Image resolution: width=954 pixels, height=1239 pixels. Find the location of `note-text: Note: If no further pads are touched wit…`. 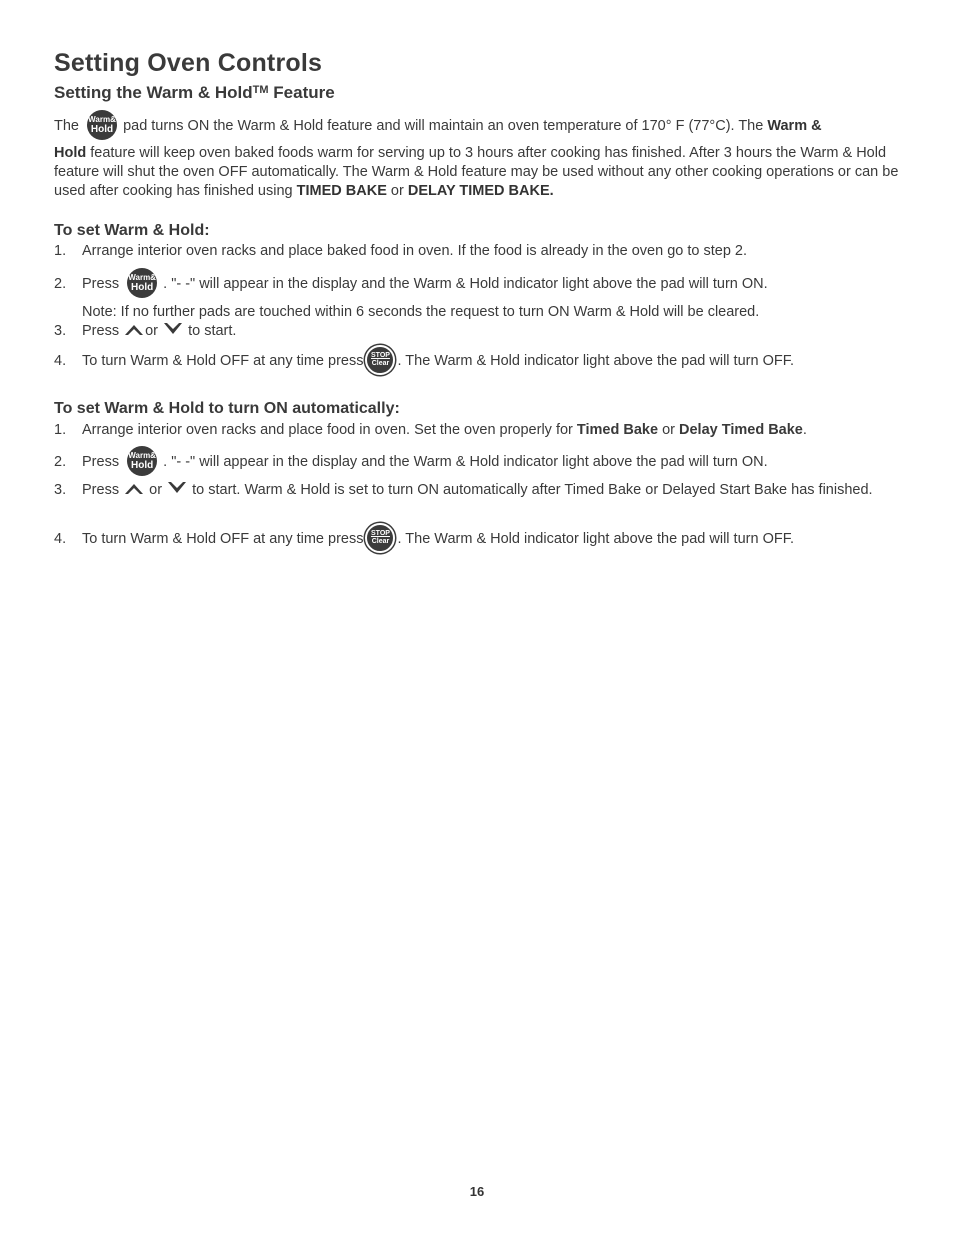

note-text: Note: If no further pads are touched wit… is located at coordinates (421, 312).